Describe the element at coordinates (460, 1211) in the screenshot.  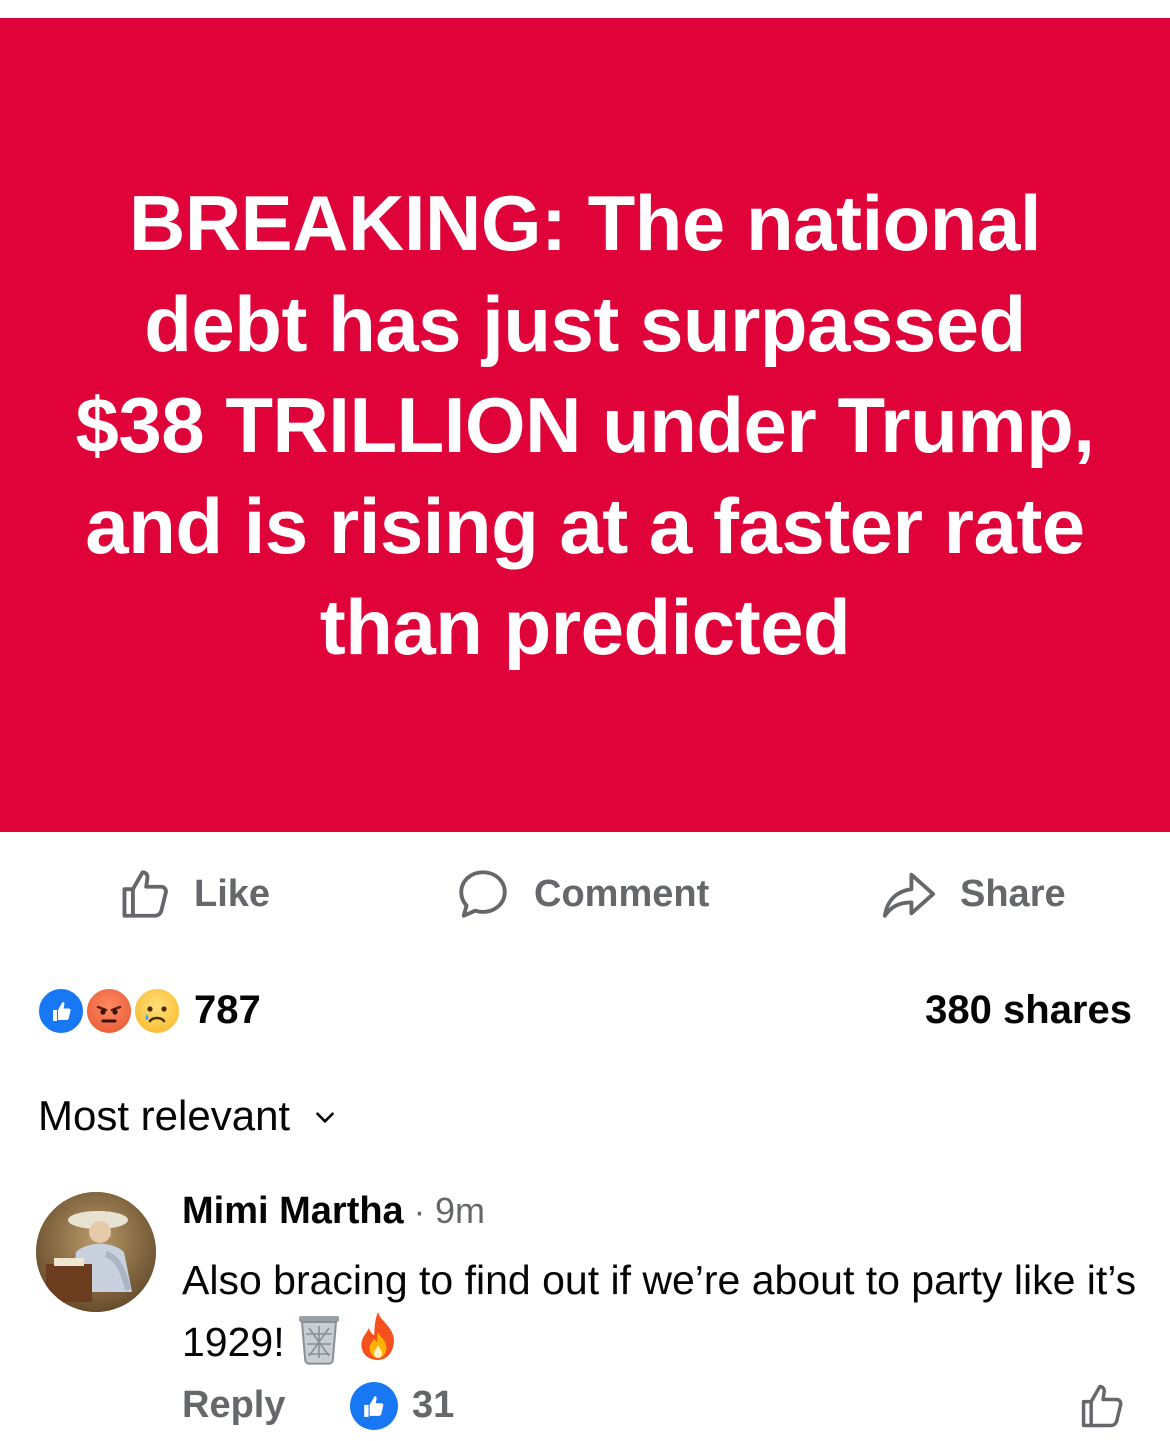
I see `comment-timestamp: 9m` at that location.